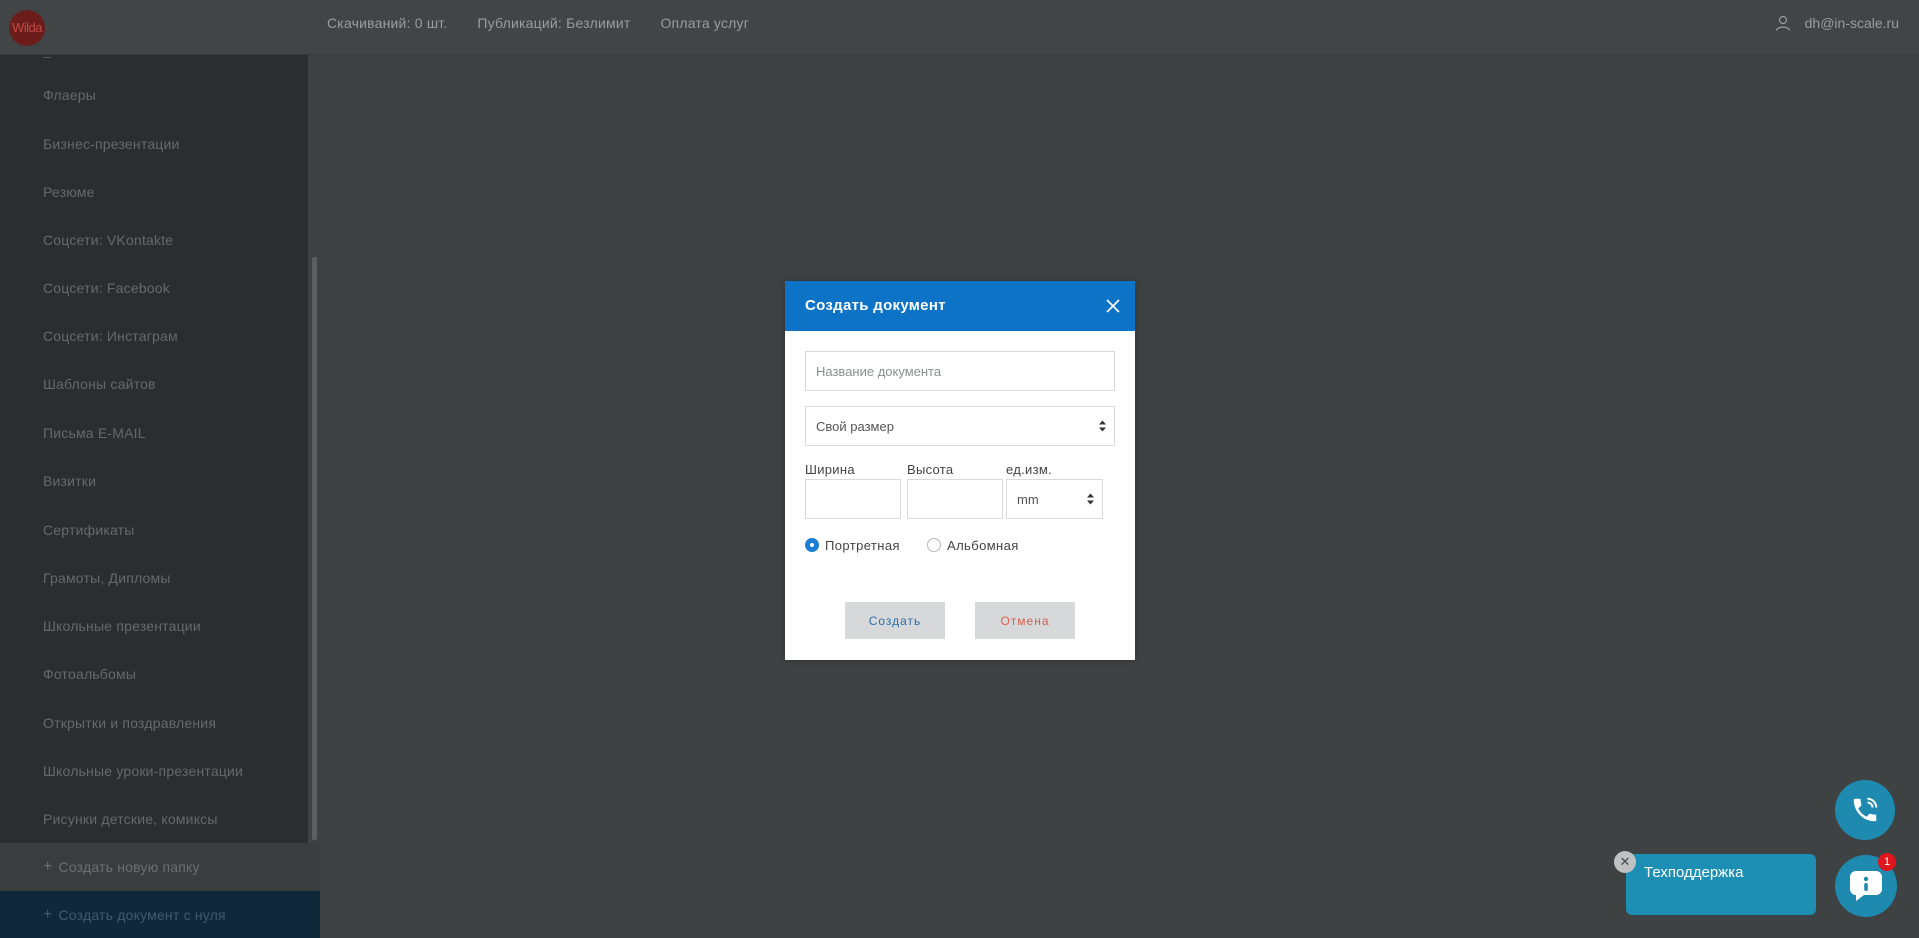 The image size is (1919, 938). What do you see at coordinates (895, 620) in the screenshot?
I see `create-button: Создать` at bounding box center [895, 620].